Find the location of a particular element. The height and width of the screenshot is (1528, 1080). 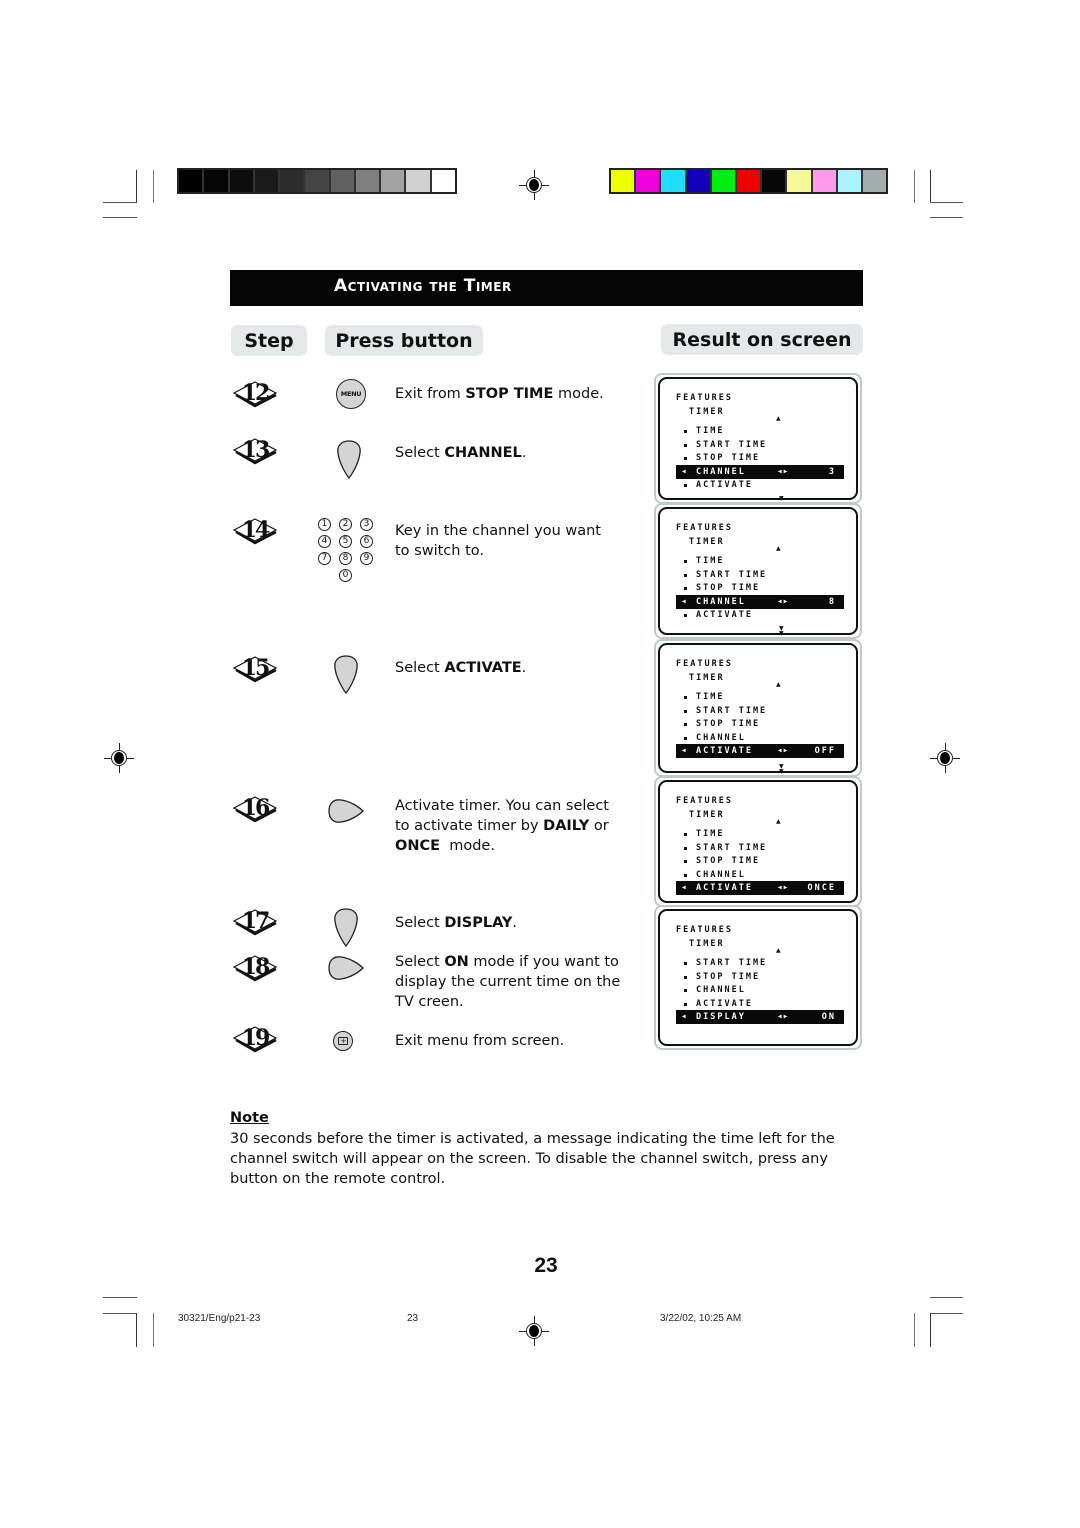

text: Activate timer. You can select is located at coordinates (502, 806).